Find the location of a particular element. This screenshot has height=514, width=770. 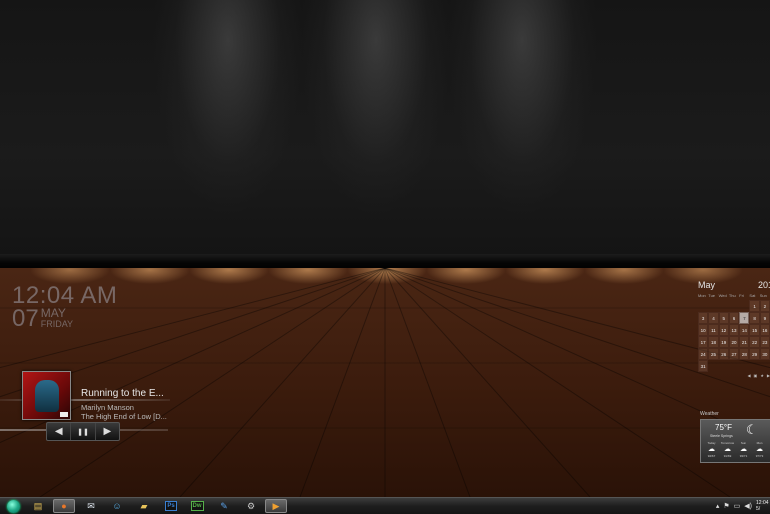

calendar-day-cell: 22 is located at coordinates (754, 342).